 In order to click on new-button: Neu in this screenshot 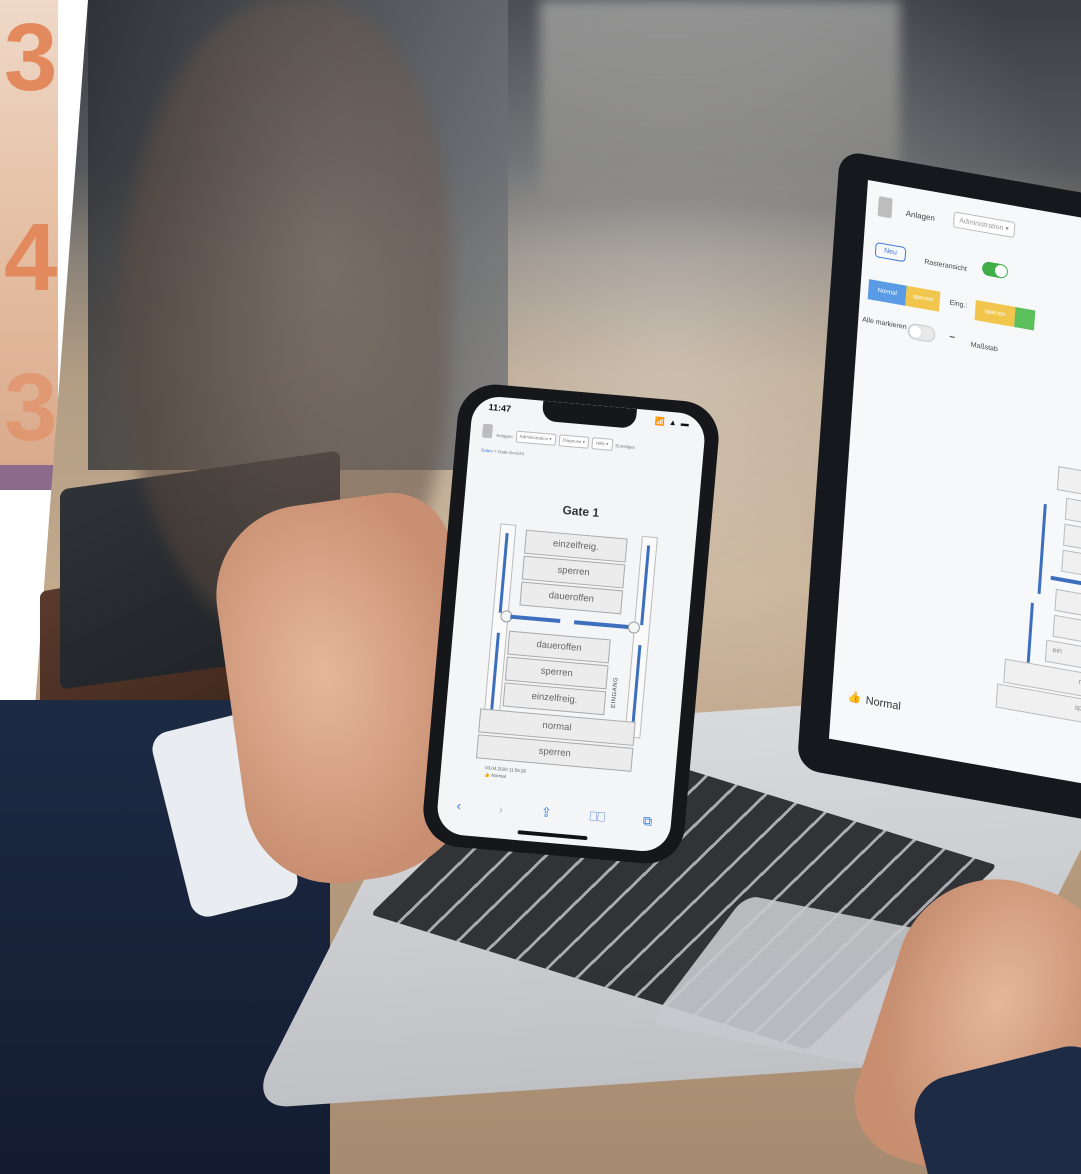, I will do `click(890, 252)`.